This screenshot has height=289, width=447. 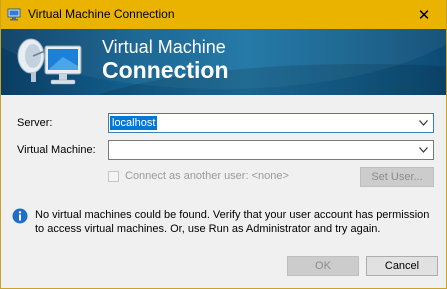 What do you see at coordinates (20, 216) in the screenshot?
I see `info-icon` at bounding box center [20, 216].